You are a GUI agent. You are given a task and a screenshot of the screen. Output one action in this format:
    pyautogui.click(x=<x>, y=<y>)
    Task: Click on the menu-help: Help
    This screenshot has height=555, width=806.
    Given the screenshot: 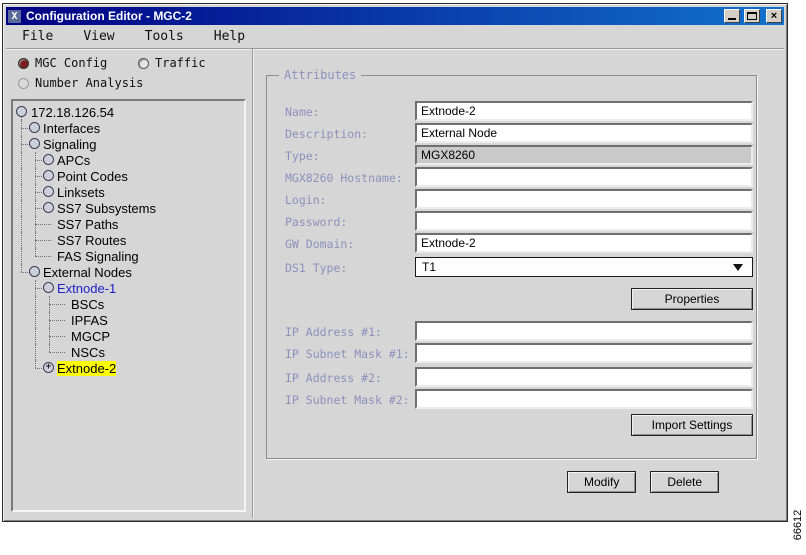 What is the action you would take?
    pyautogui.click(x=229, y=36)
    